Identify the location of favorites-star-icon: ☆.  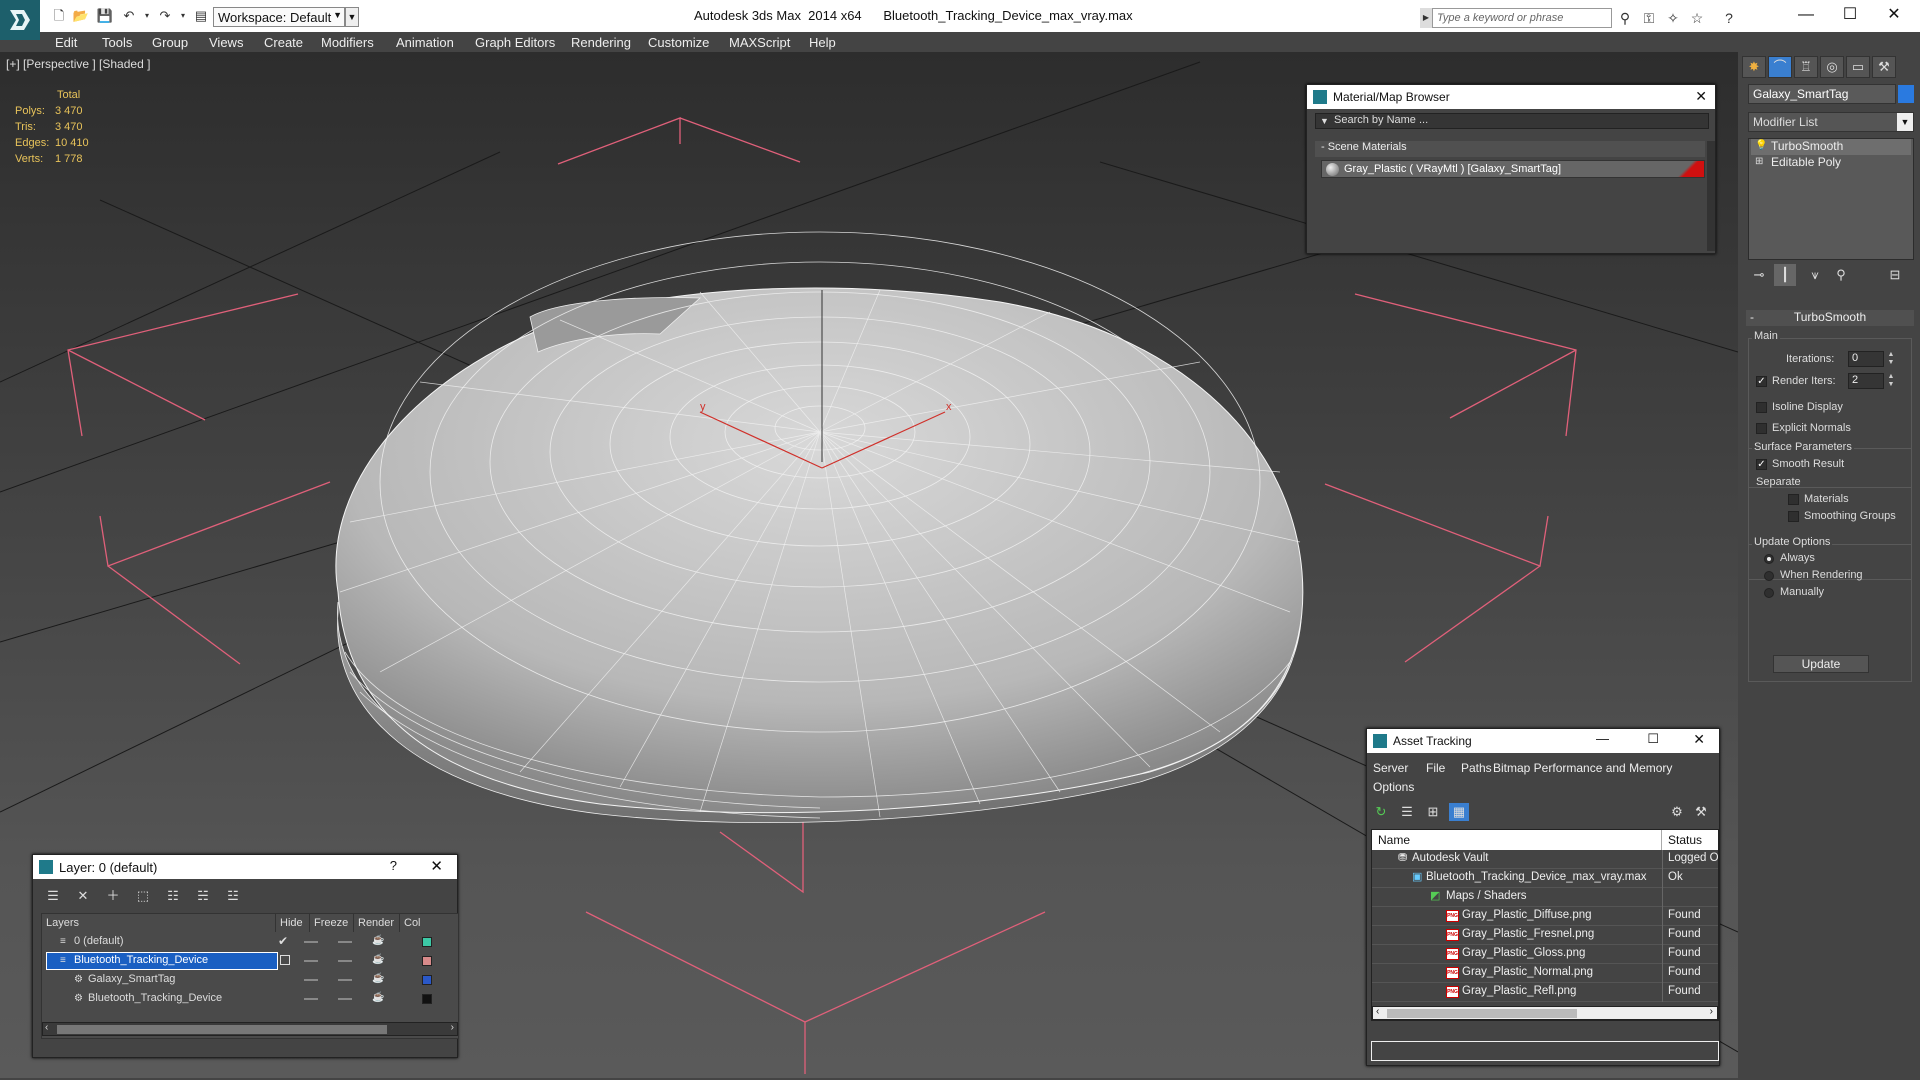
(1697, 18).